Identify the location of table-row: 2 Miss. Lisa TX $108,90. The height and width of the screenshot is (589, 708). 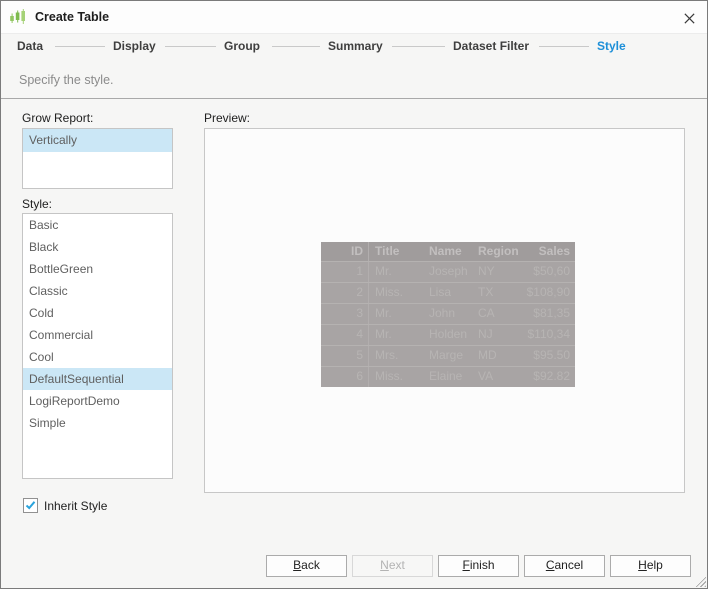
(448, 292).